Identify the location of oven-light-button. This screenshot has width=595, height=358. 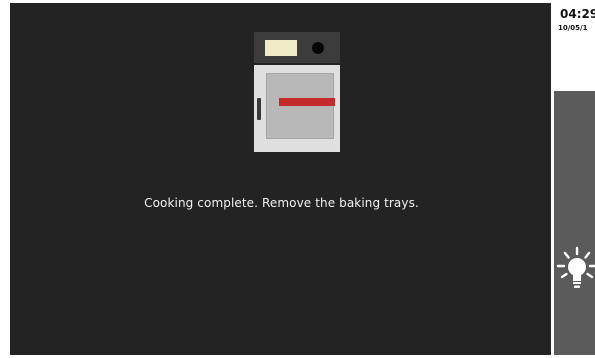
(574, 269).